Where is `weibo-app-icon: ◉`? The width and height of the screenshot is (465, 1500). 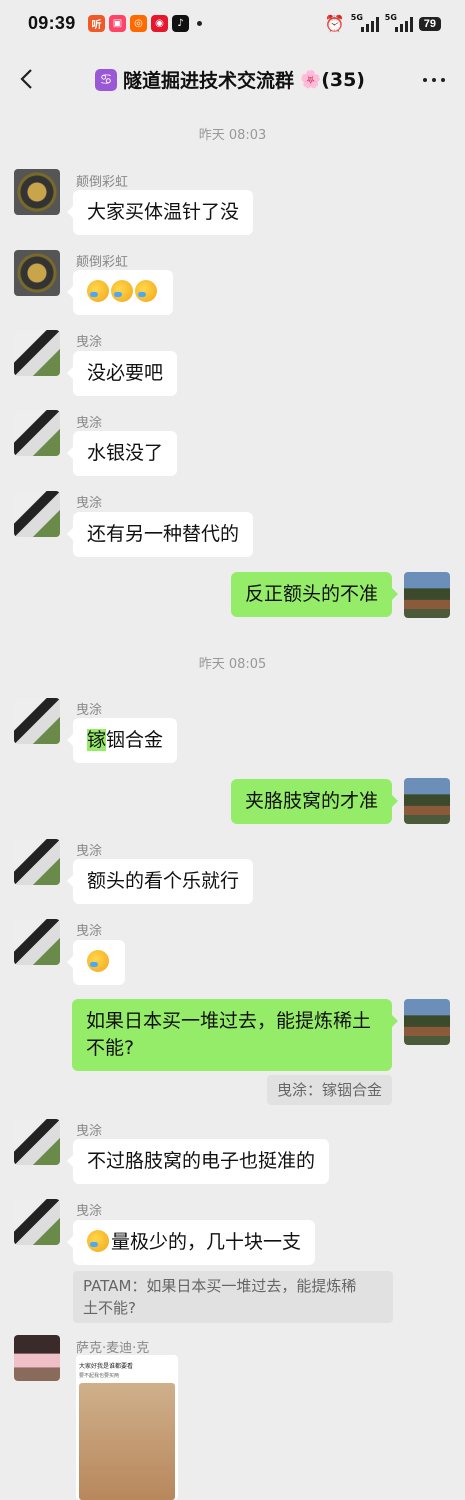
weibo-app-icon: ◉ is located at coordinates (159, 23).